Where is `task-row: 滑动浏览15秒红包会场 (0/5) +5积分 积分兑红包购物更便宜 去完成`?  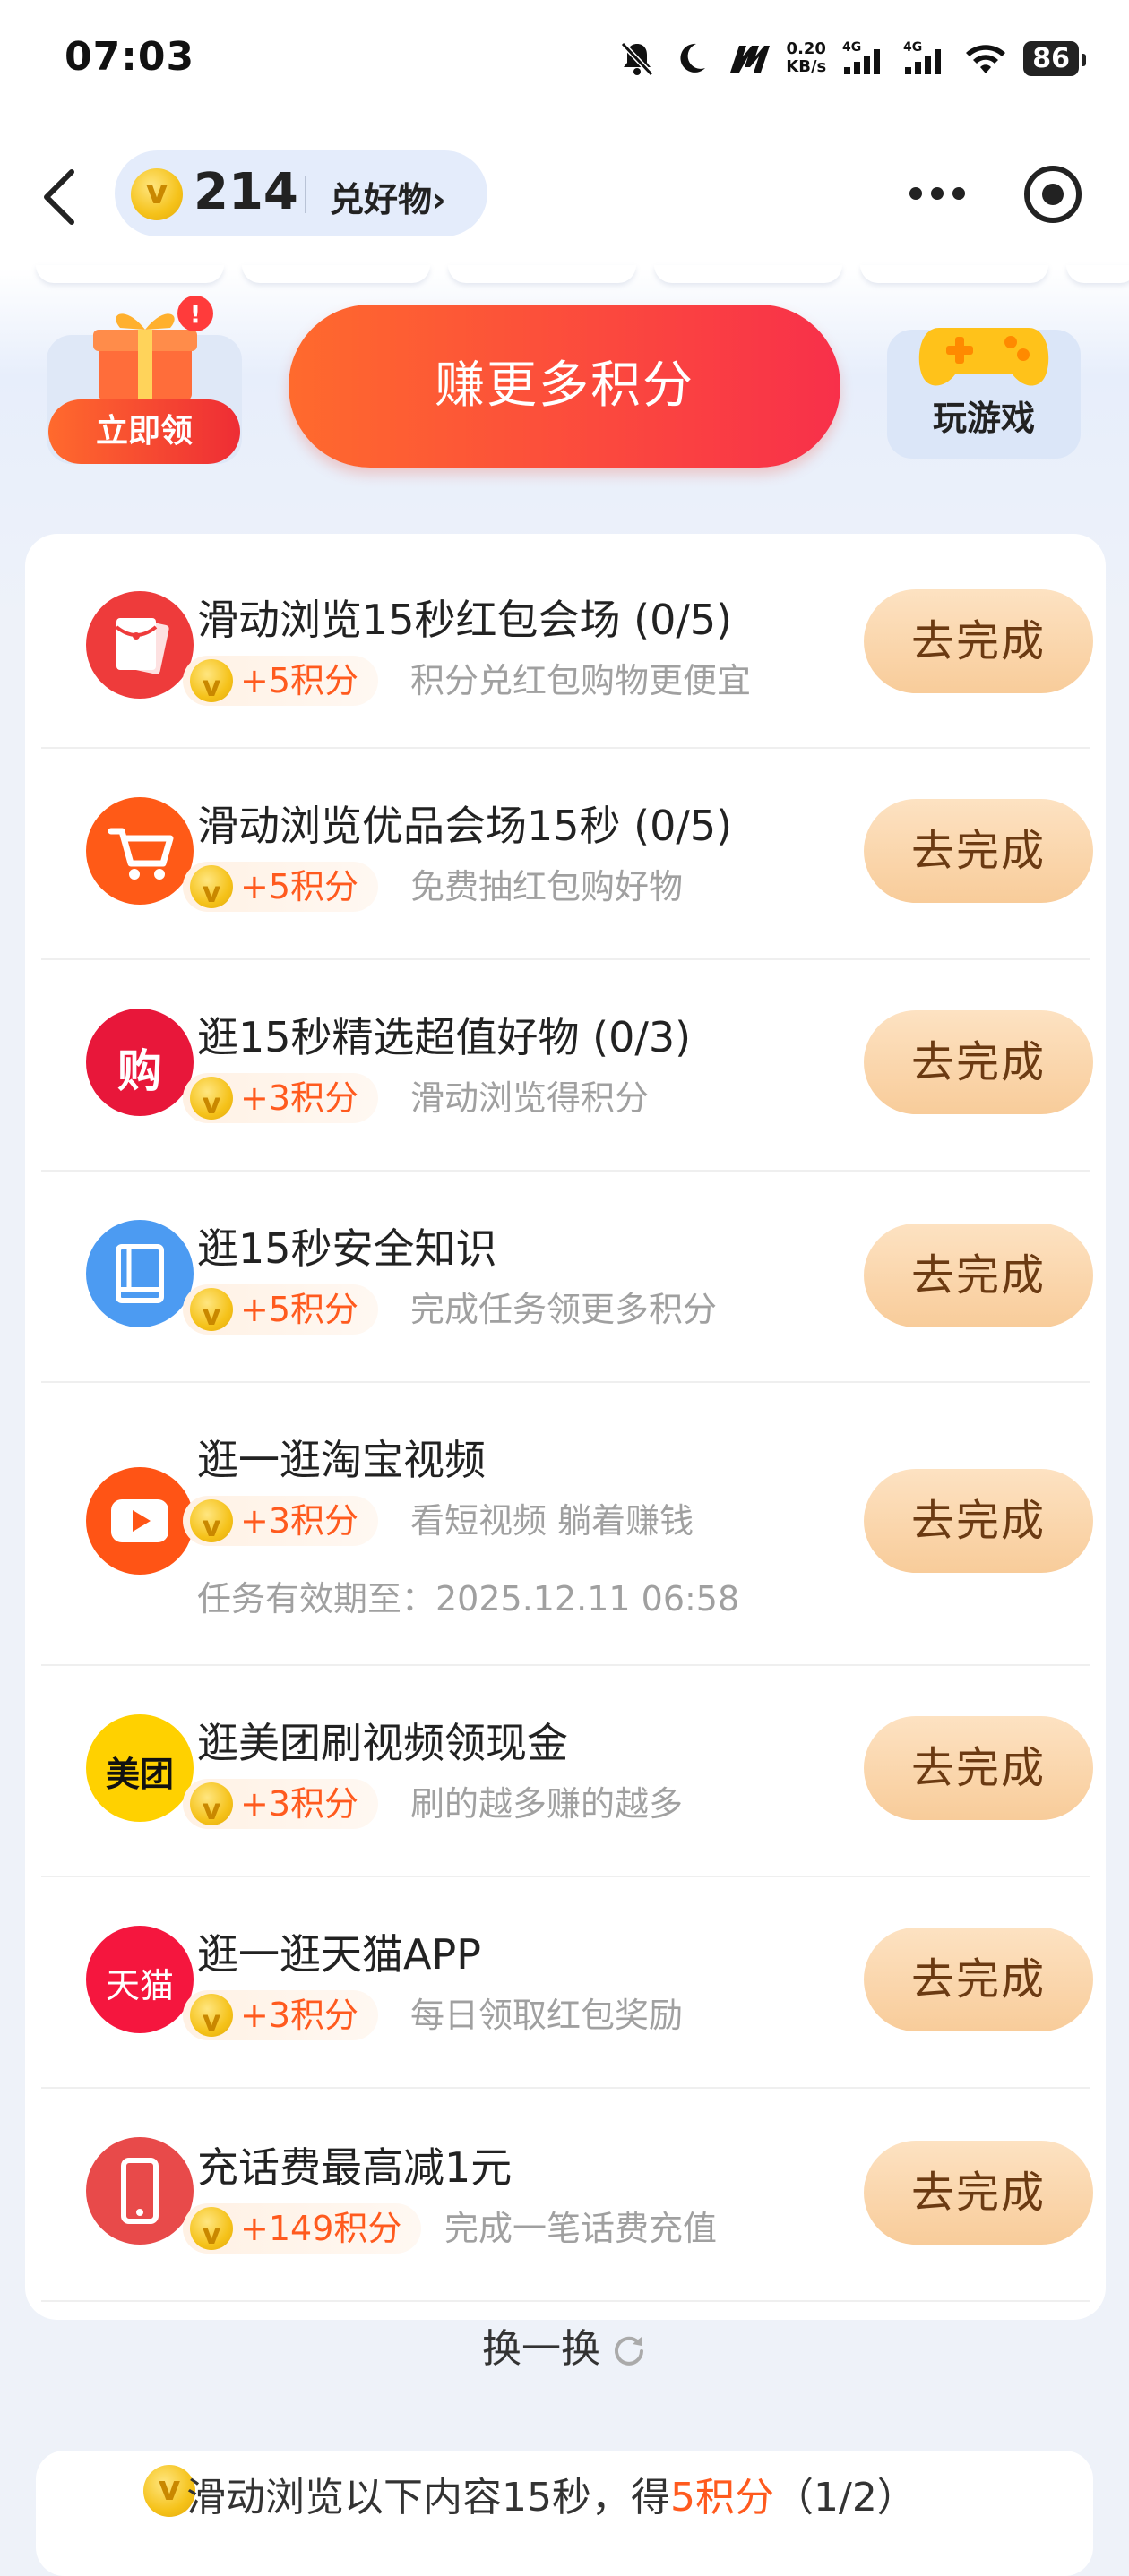
task-row: 滑动浏览15秒红包会场 (0/5) +5积分 积分兑红包购物更便宜 去完成 is located at coordinates (567, 641).